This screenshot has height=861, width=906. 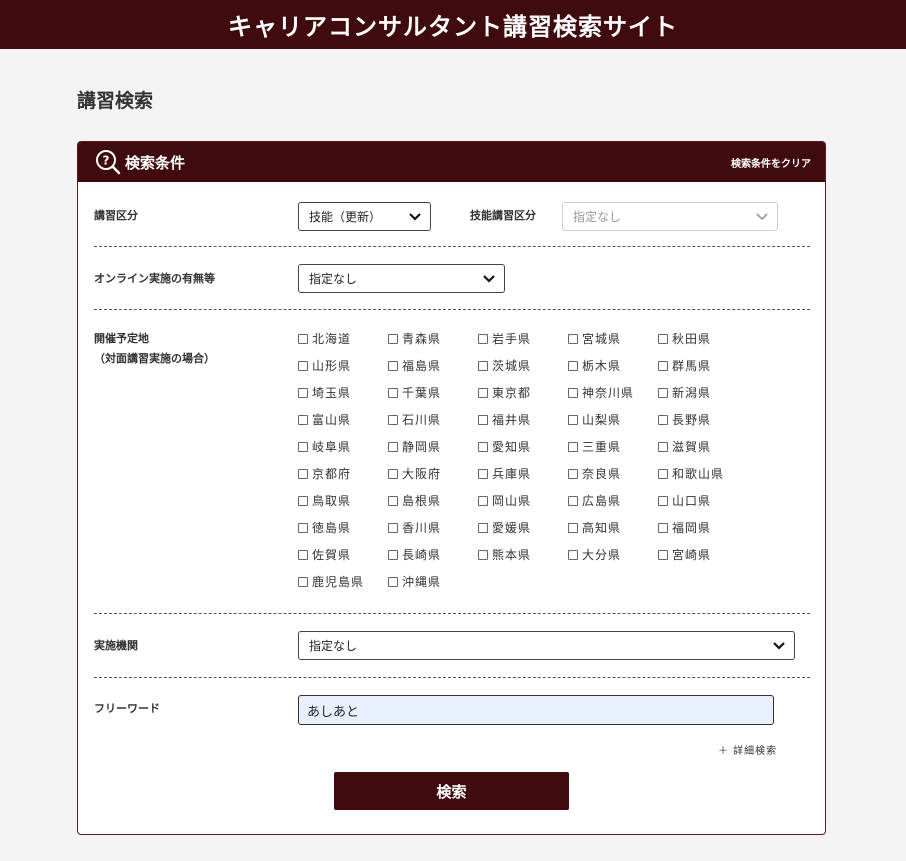 What do you see at coordinates (670, 216) in the screenshot?
I see `skill-course-type-select: 指定なし` at bounding box center [670, 216].